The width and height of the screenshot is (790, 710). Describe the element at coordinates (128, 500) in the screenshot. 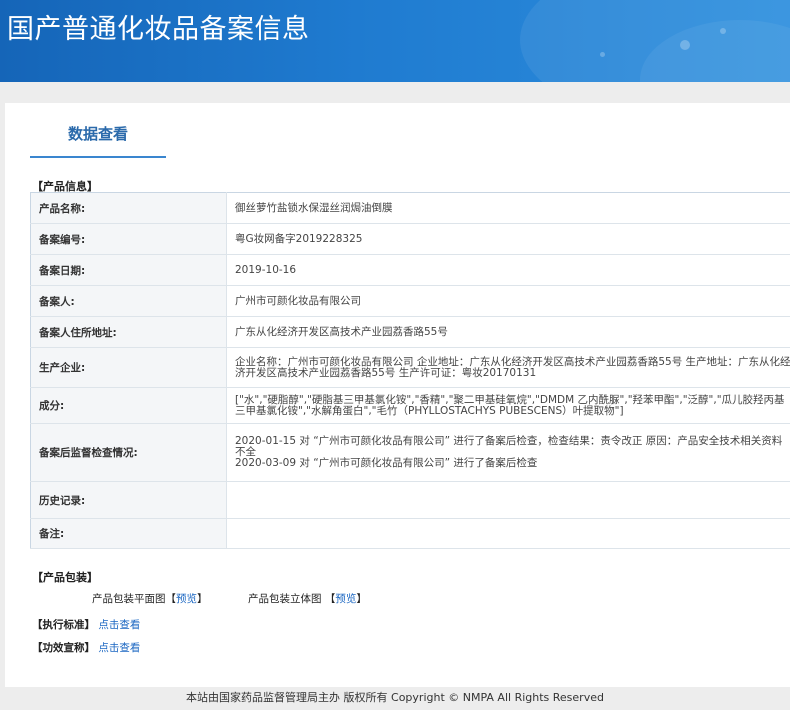

I see `row-label: 历史记录:` at that location.